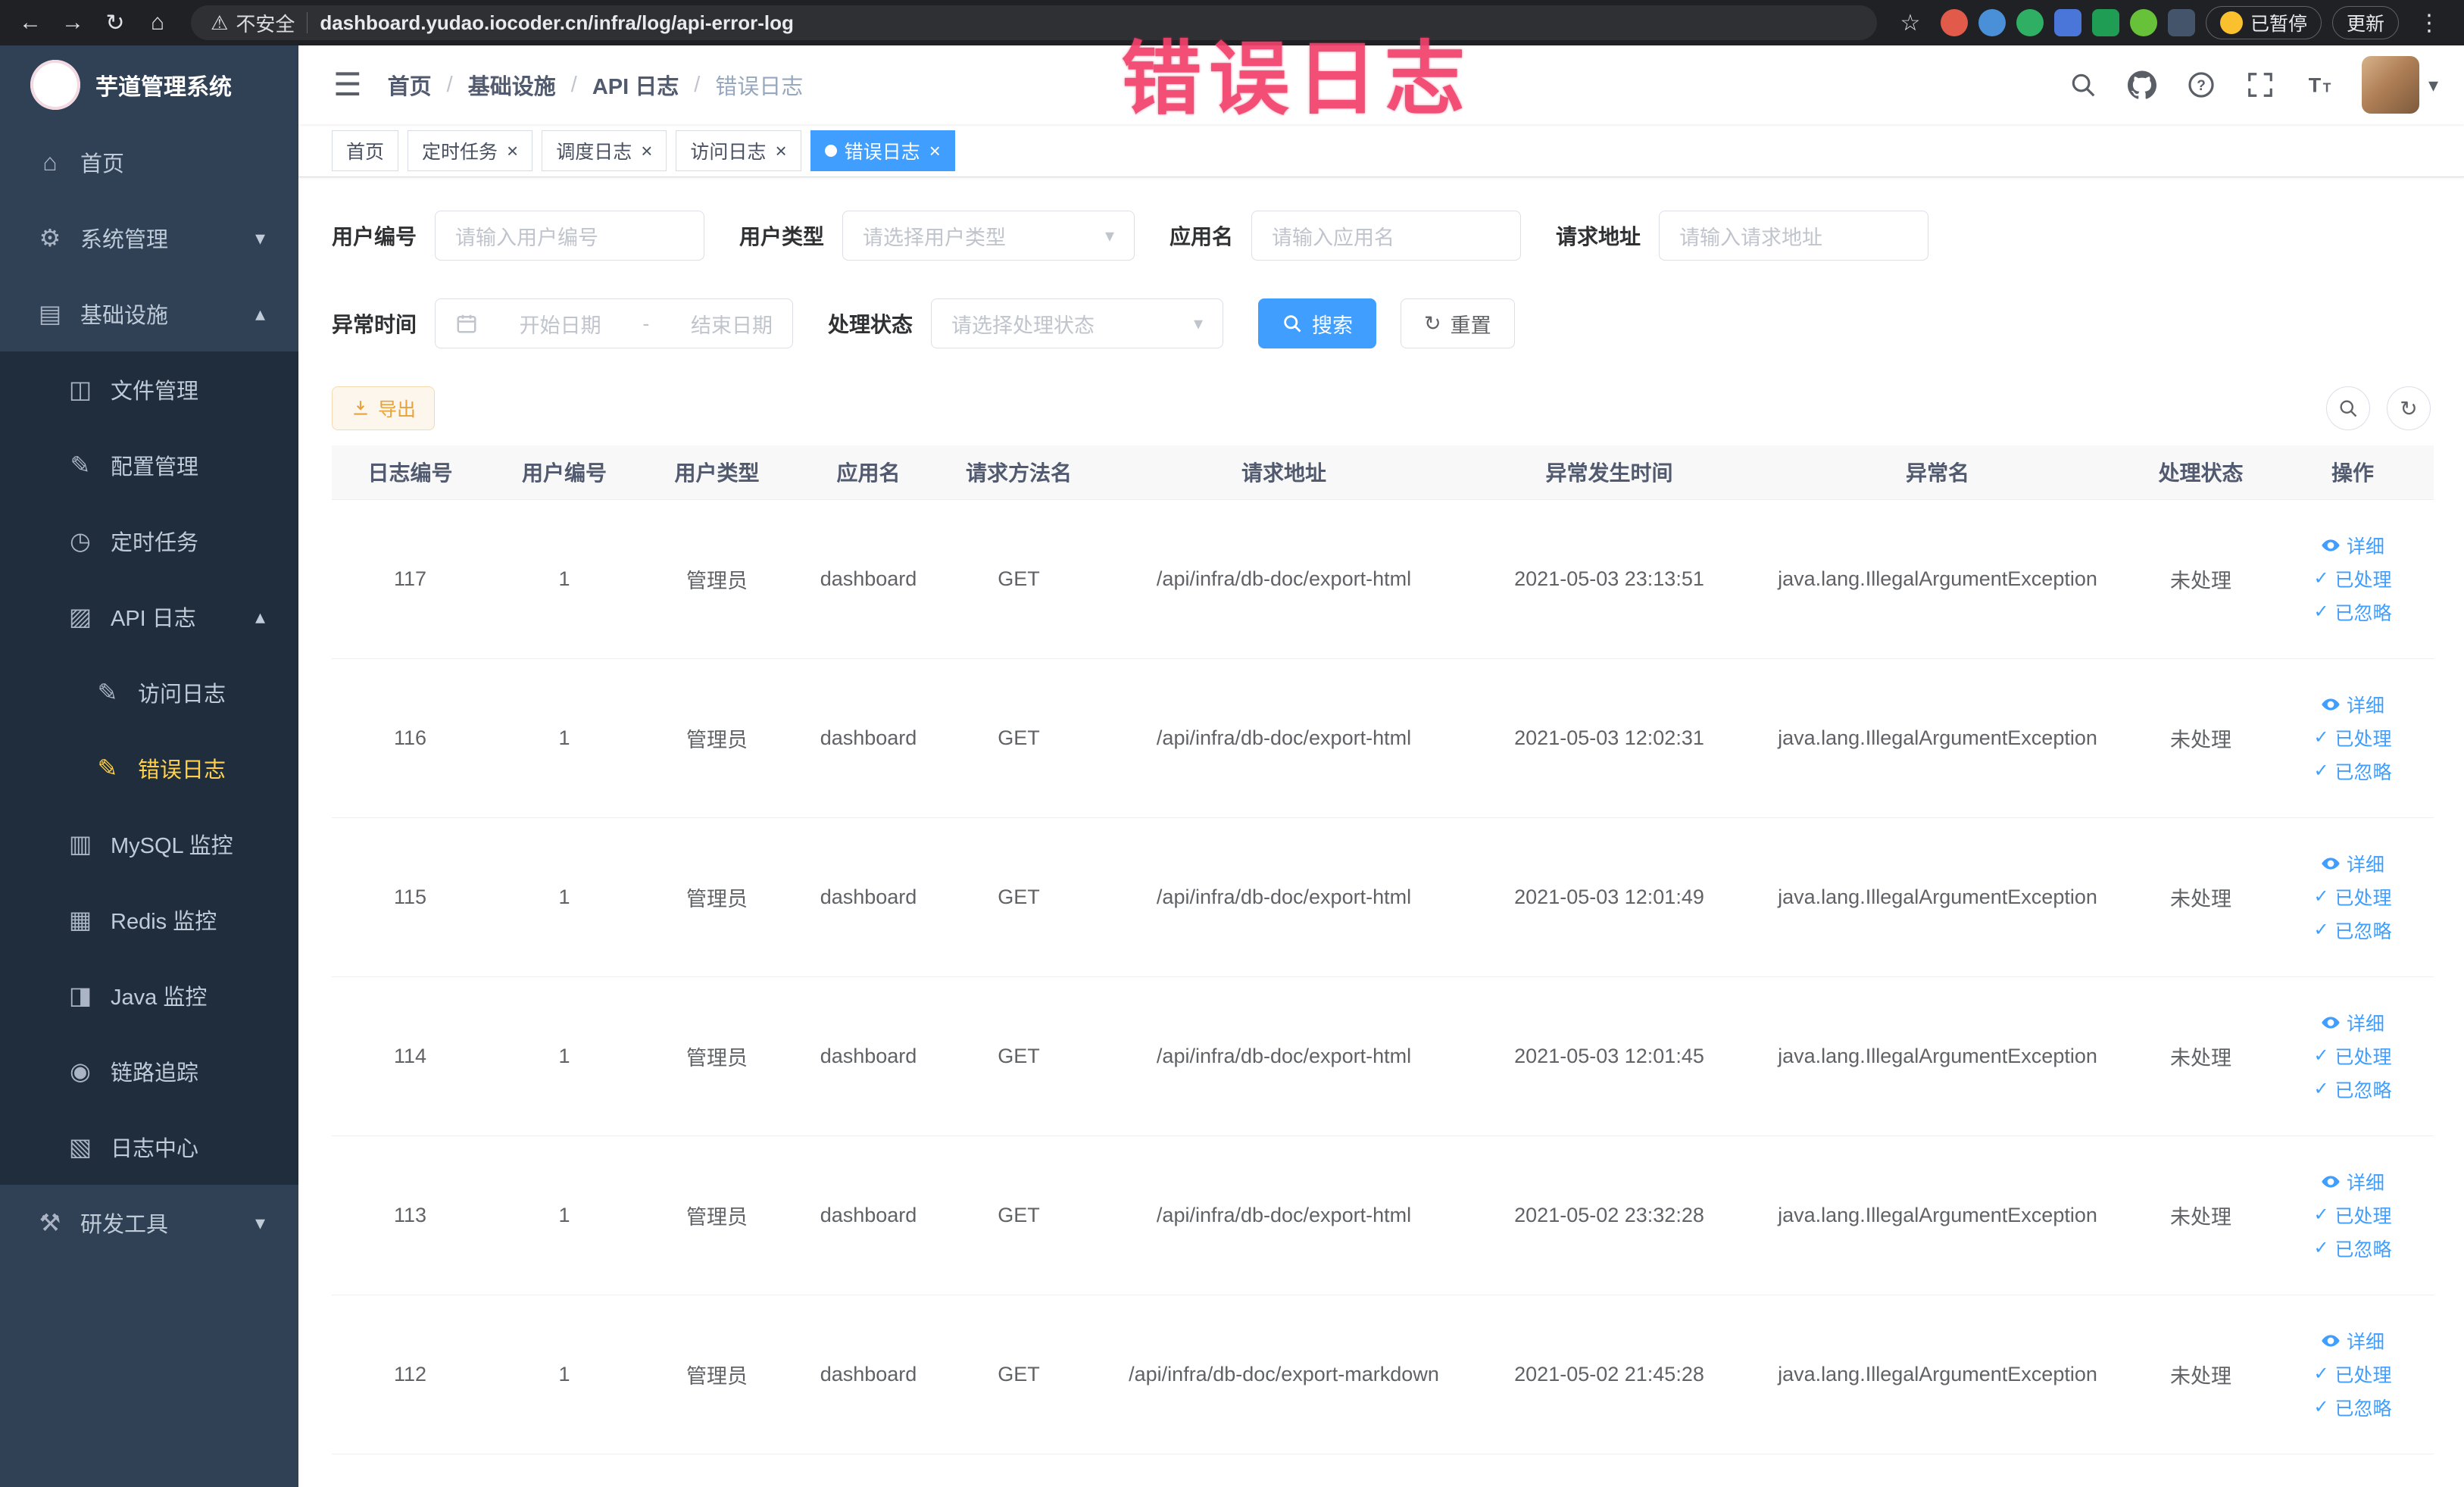 This screenshot has width=2464, height=1487. Describe the element at coordinates (149, 995) in the screenshot. I see `sidebar-item: ◨ Java 监控` at that location.